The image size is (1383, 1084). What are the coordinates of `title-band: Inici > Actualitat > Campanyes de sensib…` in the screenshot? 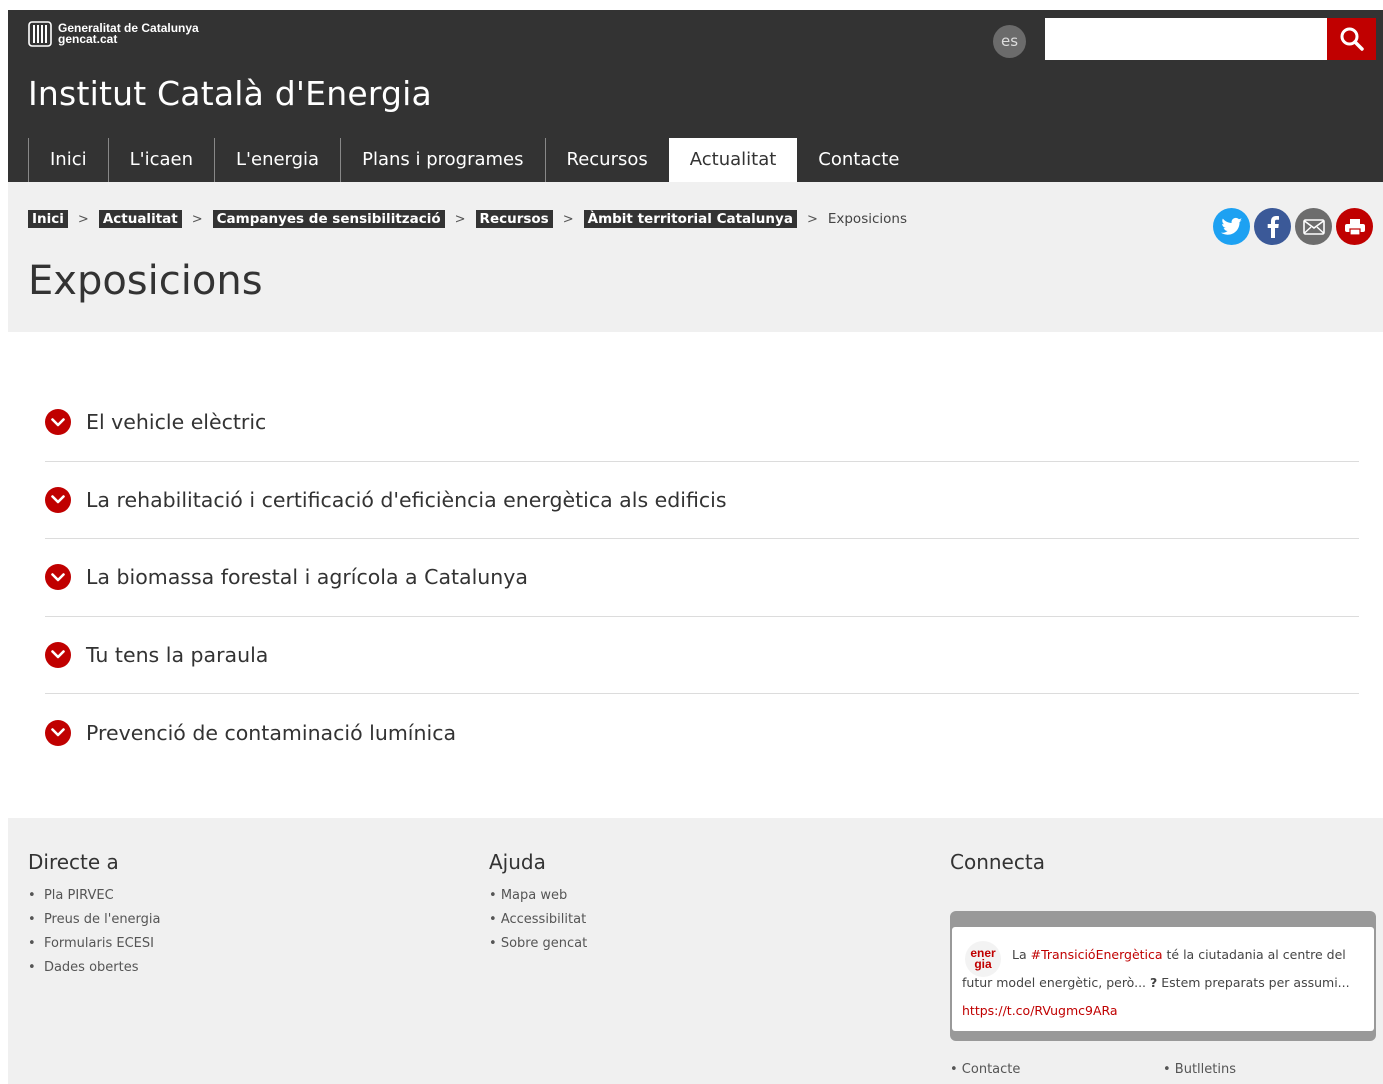 It's located at (695, 257).